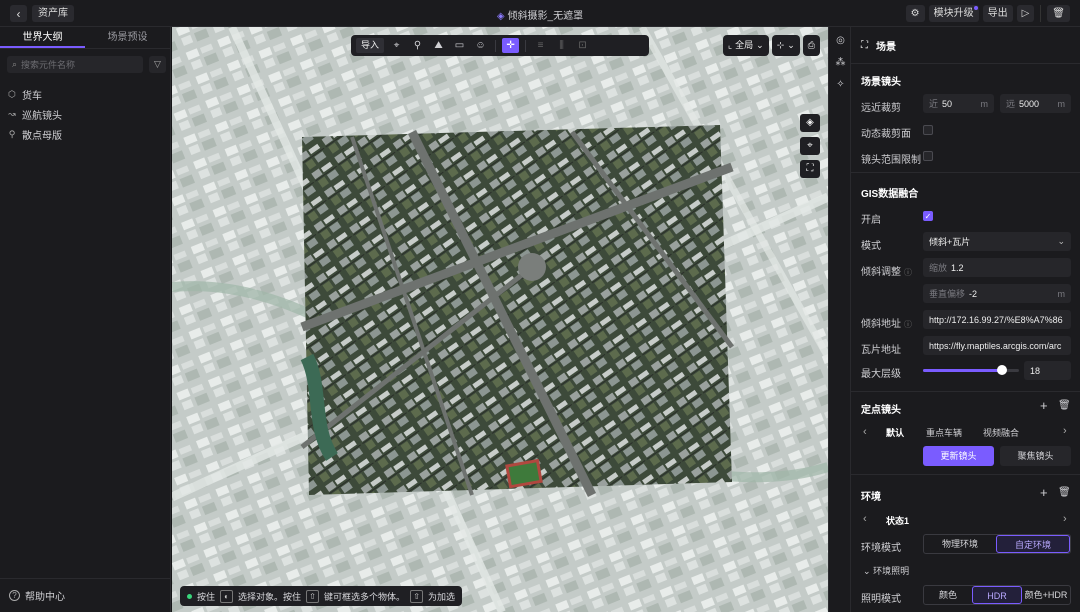  Describe the element at coordinates (1064, 405) in the screenshot. I see `delete-fixed-camera-button: 🗑` at that location.